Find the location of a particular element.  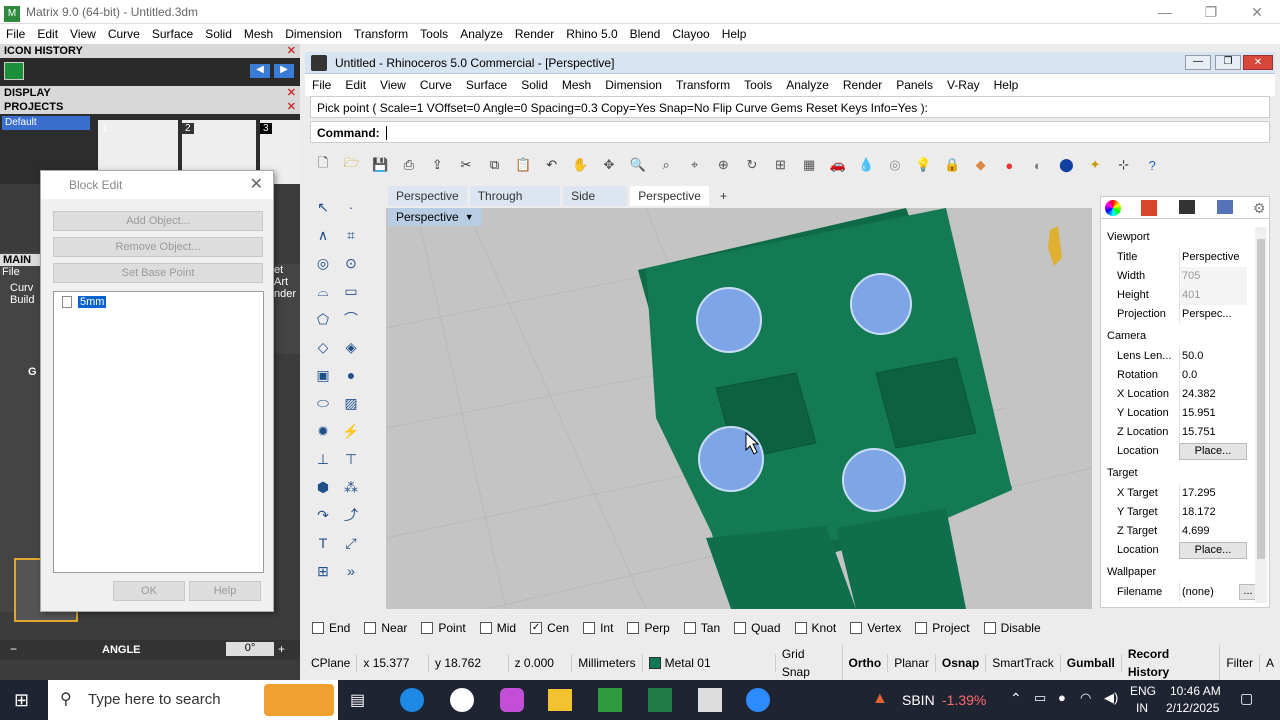

osnap-vertex: Vertex is located at coordinates (875, 628).